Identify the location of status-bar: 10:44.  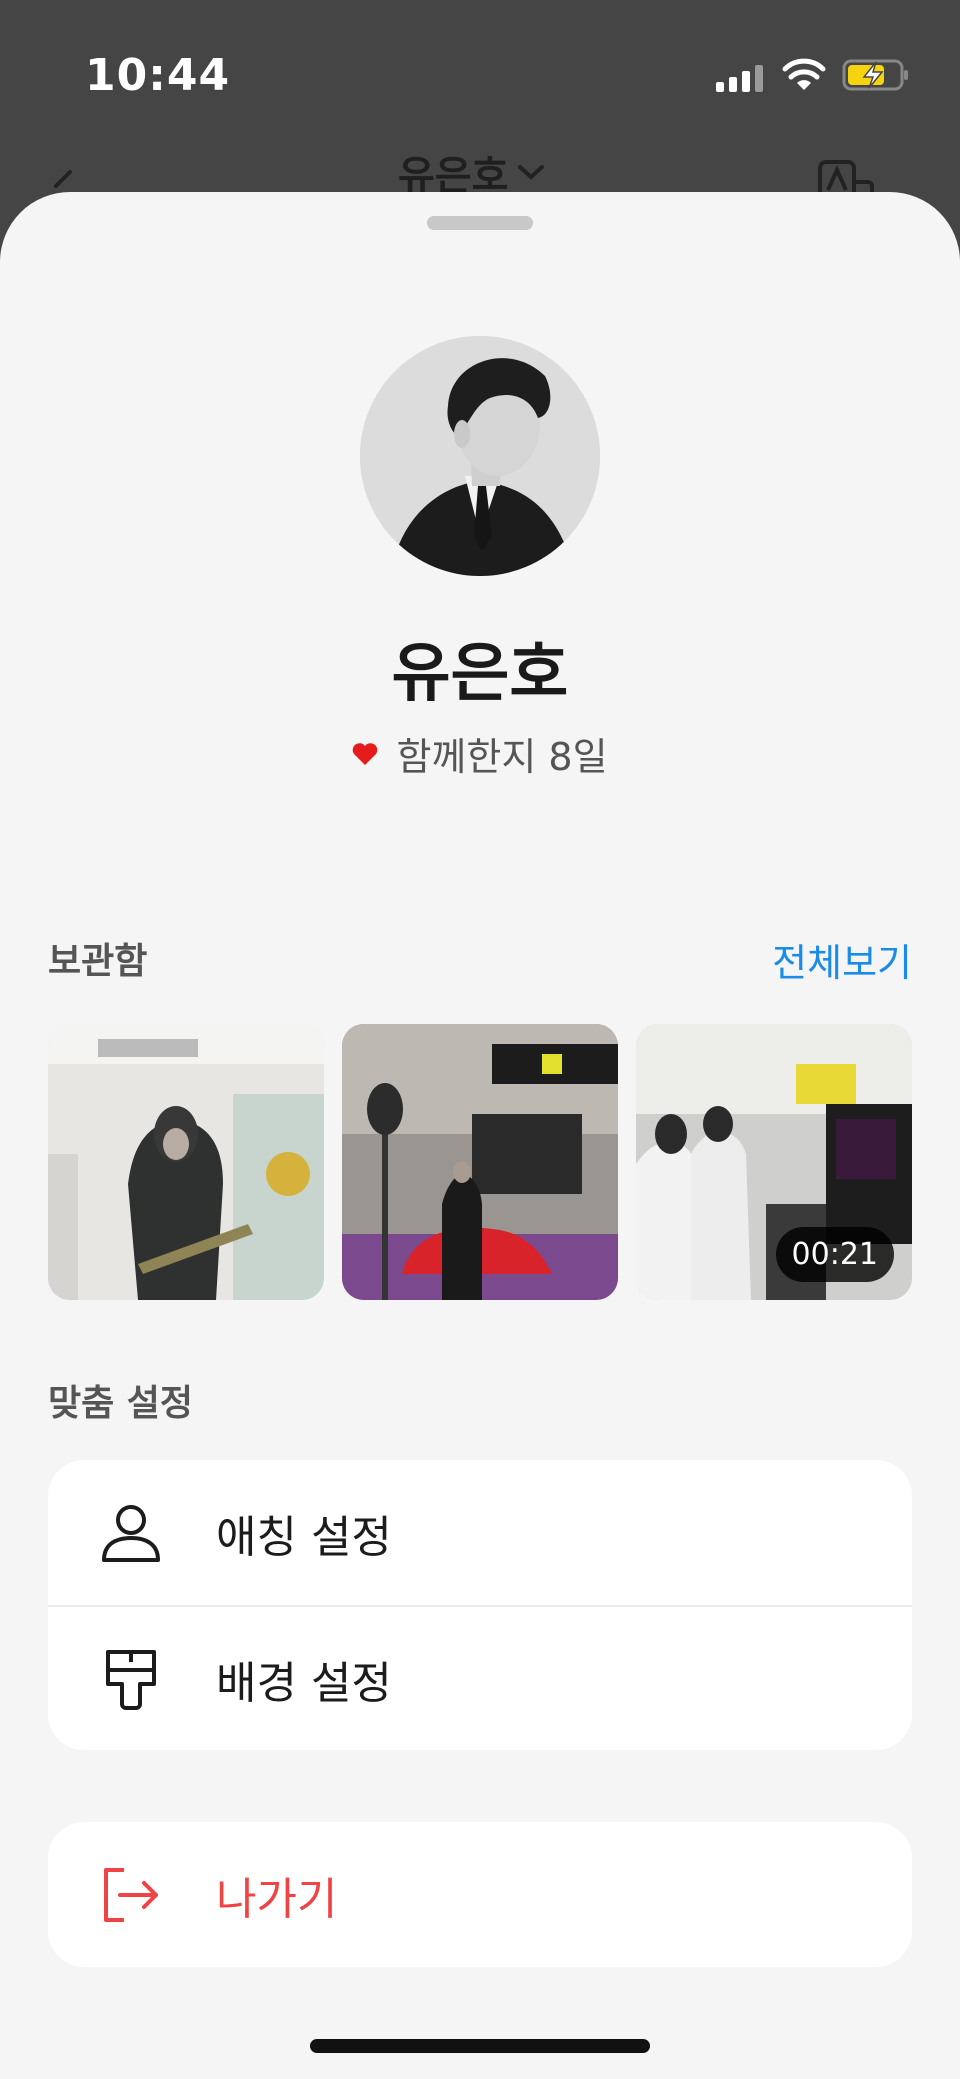
(480, 75).